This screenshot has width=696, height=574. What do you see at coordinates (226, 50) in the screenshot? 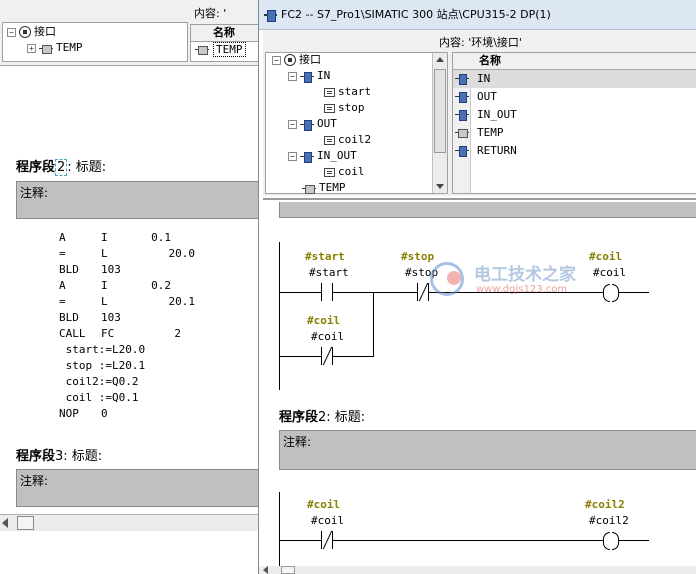
I see `list-item: TEMP` at bounding box center [226, 50].